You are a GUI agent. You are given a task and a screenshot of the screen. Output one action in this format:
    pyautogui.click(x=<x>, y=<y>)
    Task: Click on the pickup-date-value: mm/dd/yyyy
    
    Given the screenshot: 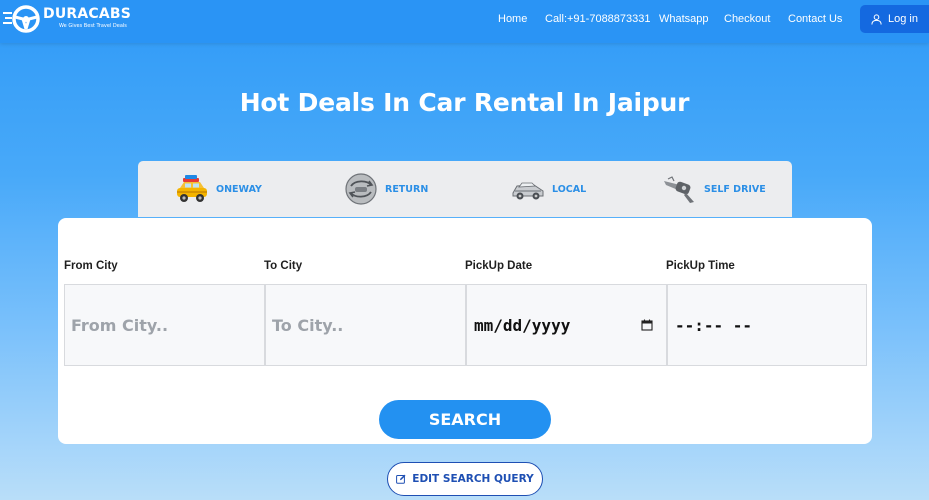 What is the action you would take?
    pyautogui.click(x=522, y=325)
    